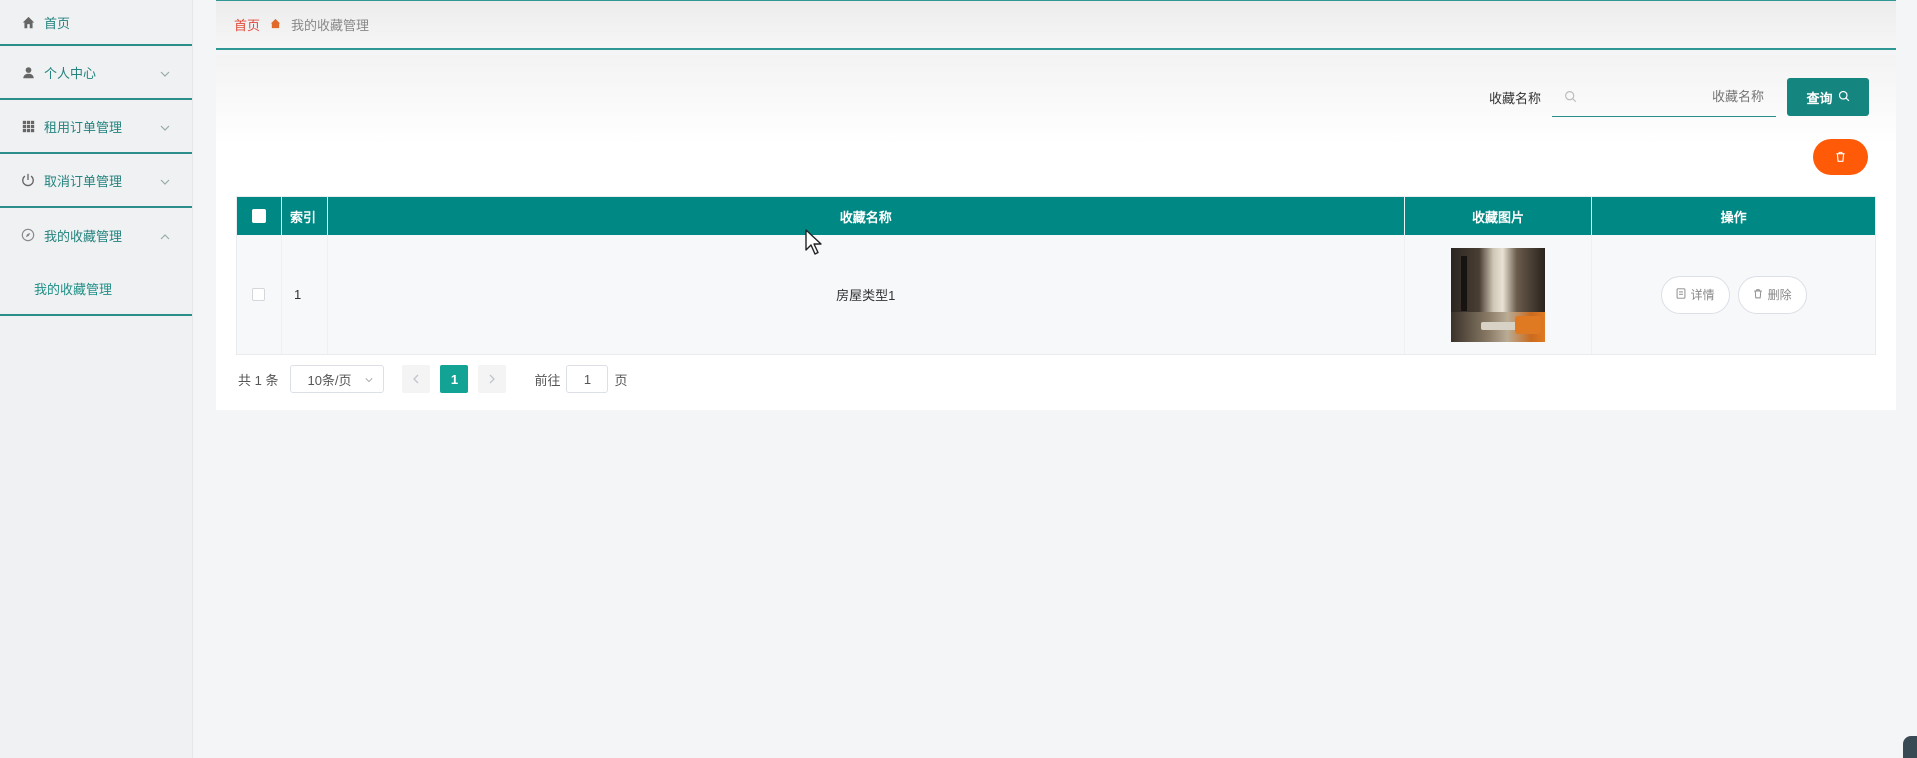 This screenshot has width=1917, height=758. What do you see at coordinates (866, 294) in the screenshot?
I see `row-name: 房屋类型1` at bounding box center [866, 294].